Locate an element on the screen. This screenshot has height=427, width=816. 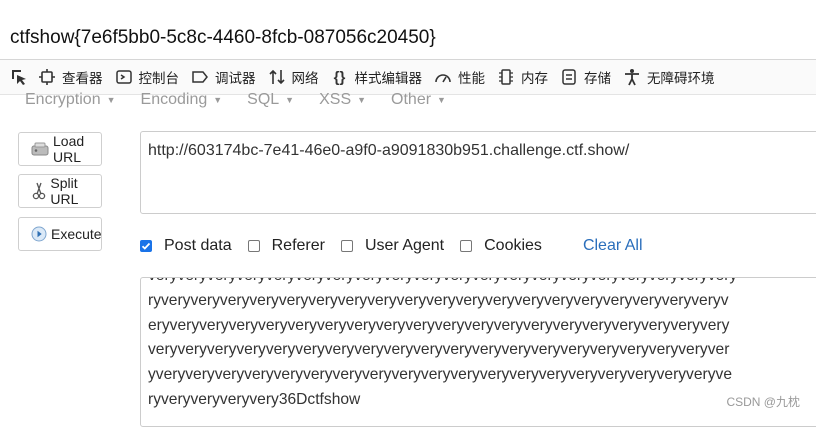
scissors-icon is located at coordinates (38, 191).